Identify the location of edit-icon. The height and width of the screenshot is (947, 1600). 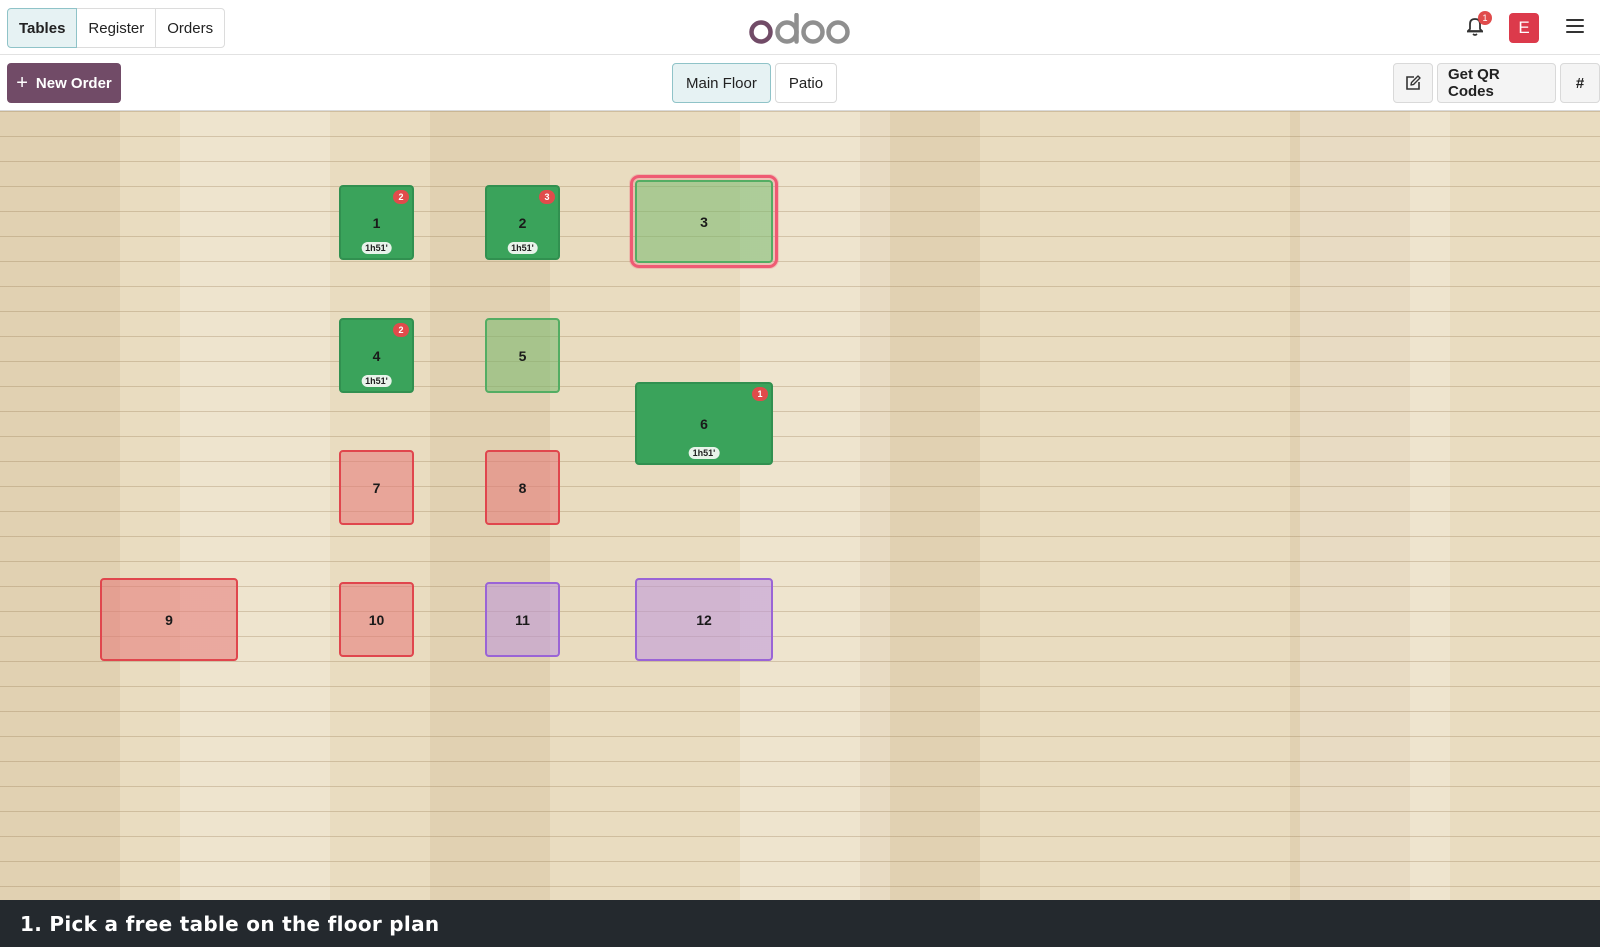
(1413, 82).